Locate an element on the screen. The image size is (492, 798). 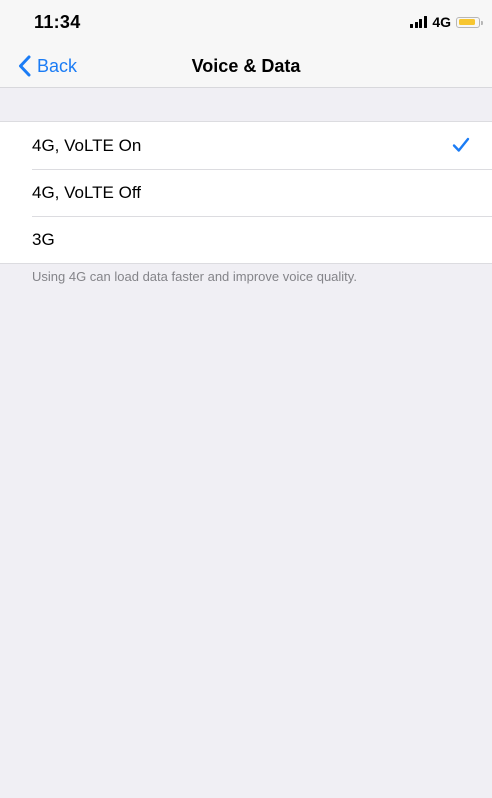
option-4g-volte-off: 4G, VoLTE Off is located at coordinates (246, 192).